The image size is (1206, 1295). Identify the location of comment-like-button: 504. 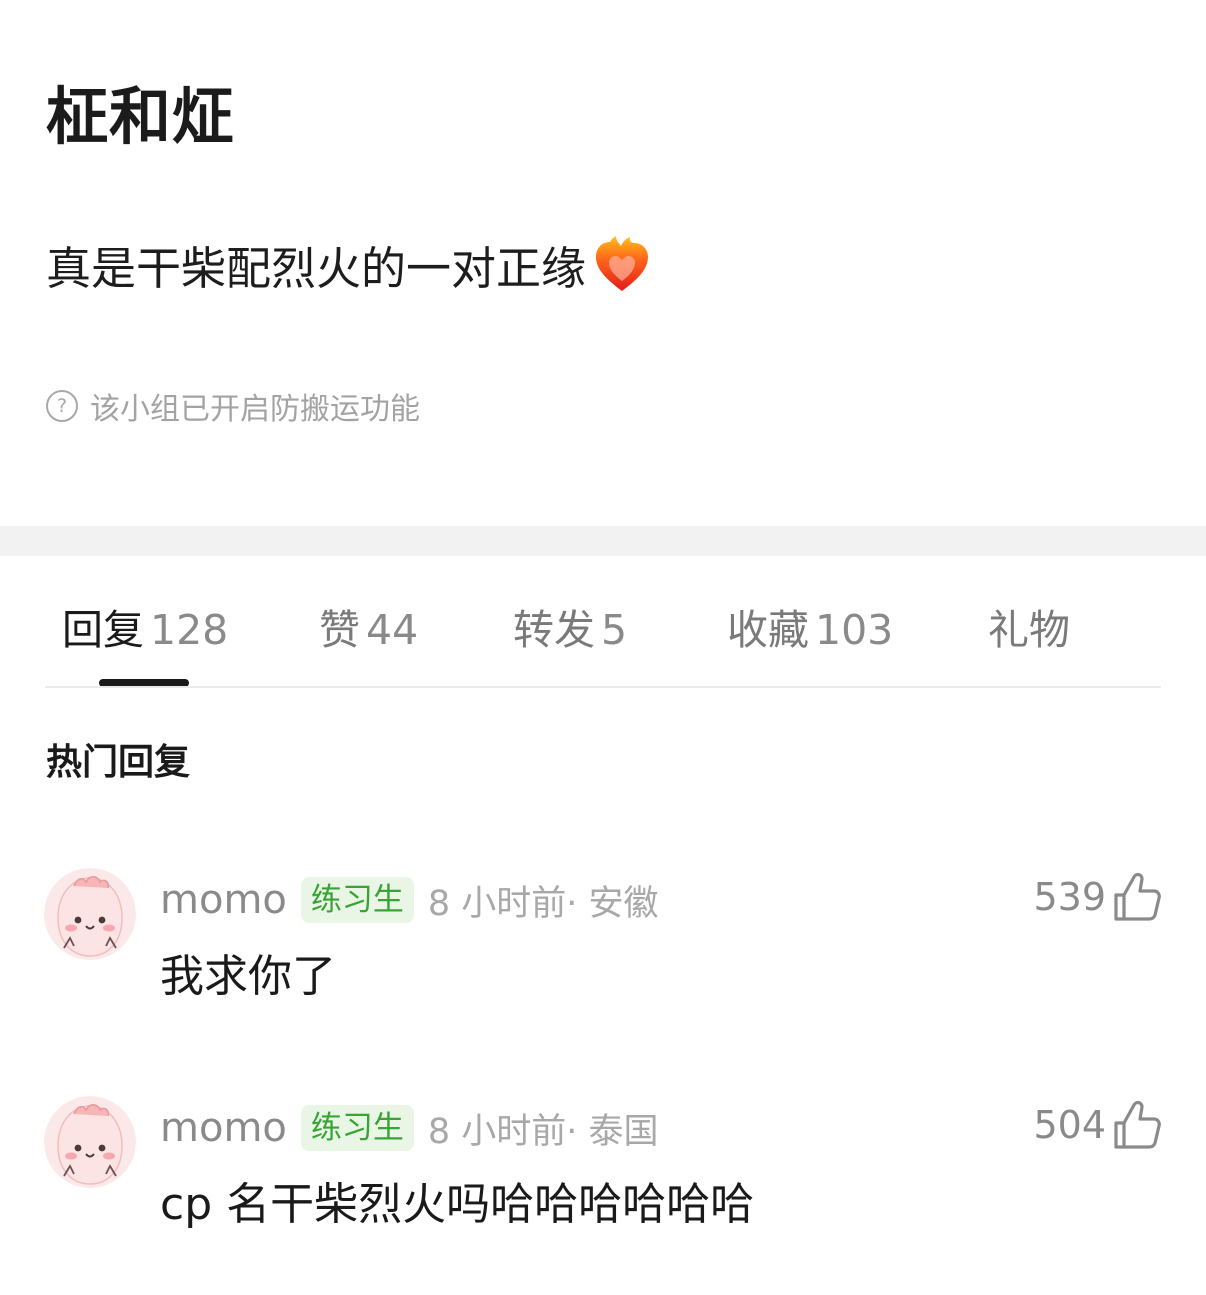
(1097, 1125).